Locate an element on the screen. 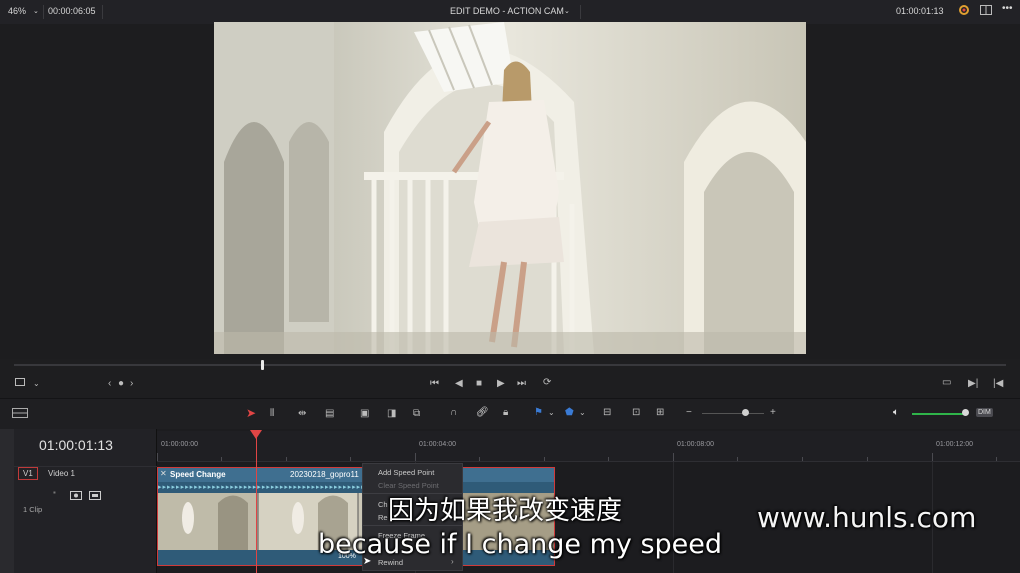  previous-marker-icon: |◀ is located at coordinates (998, 384).